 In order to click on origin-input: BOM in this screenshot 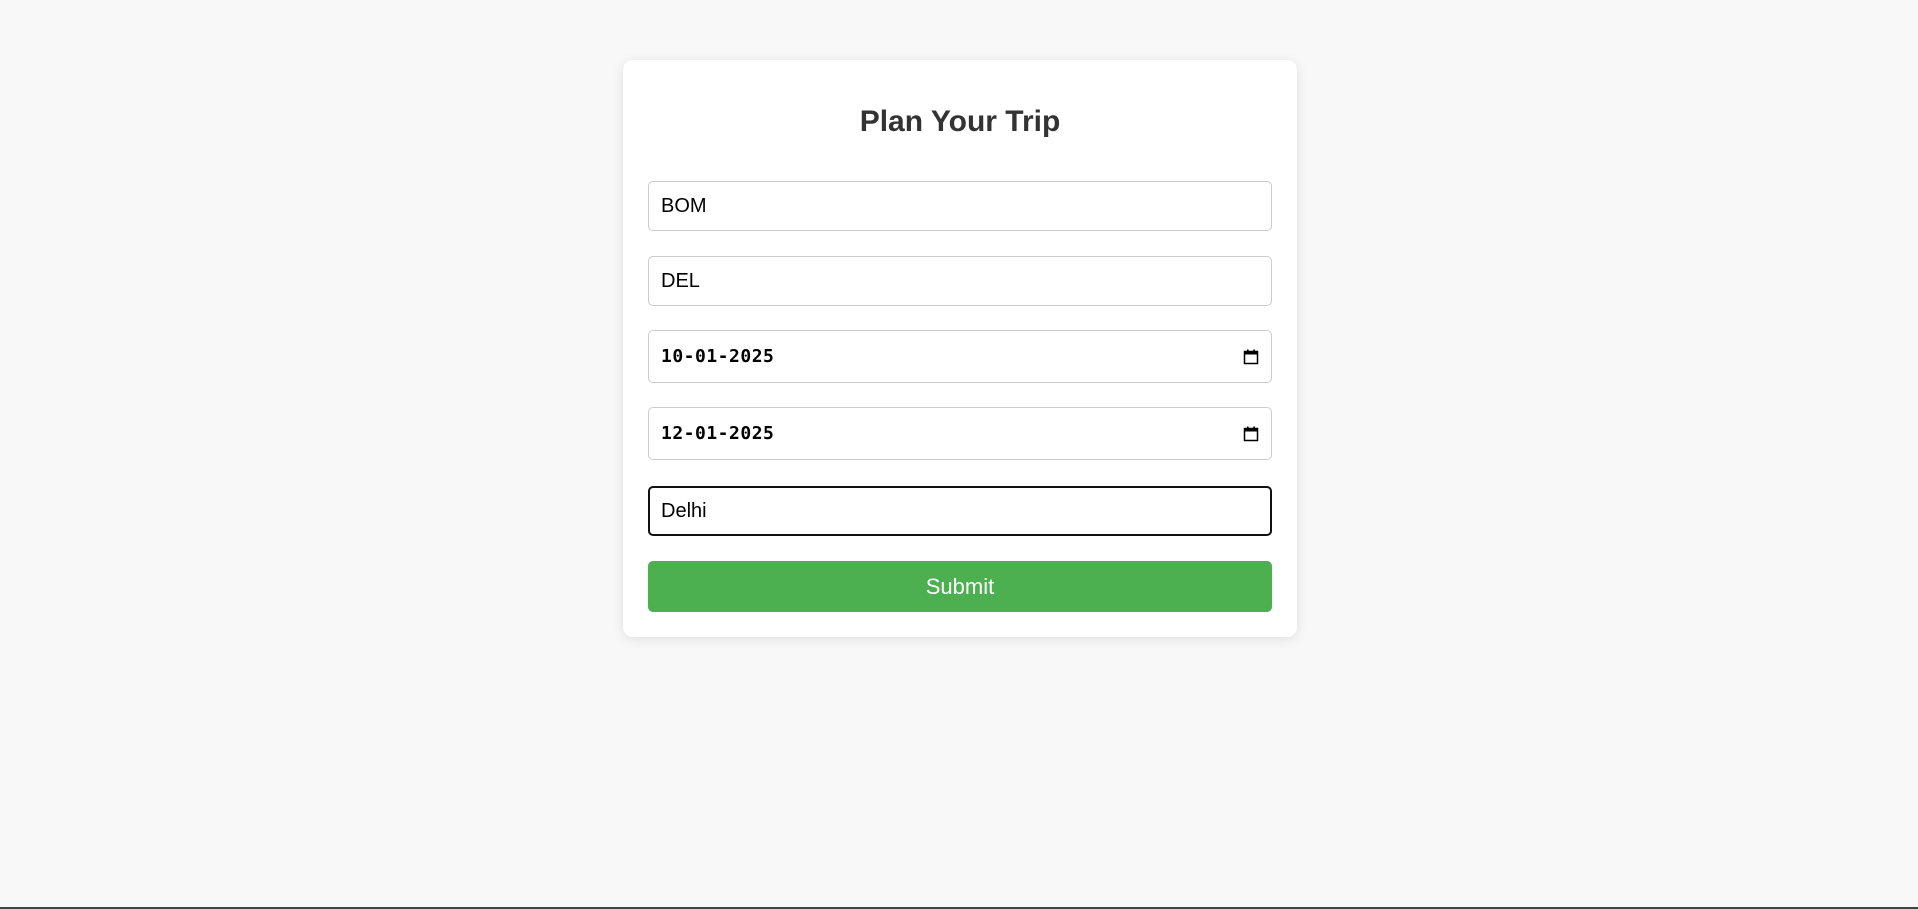, I will do `click(960, 206)`.